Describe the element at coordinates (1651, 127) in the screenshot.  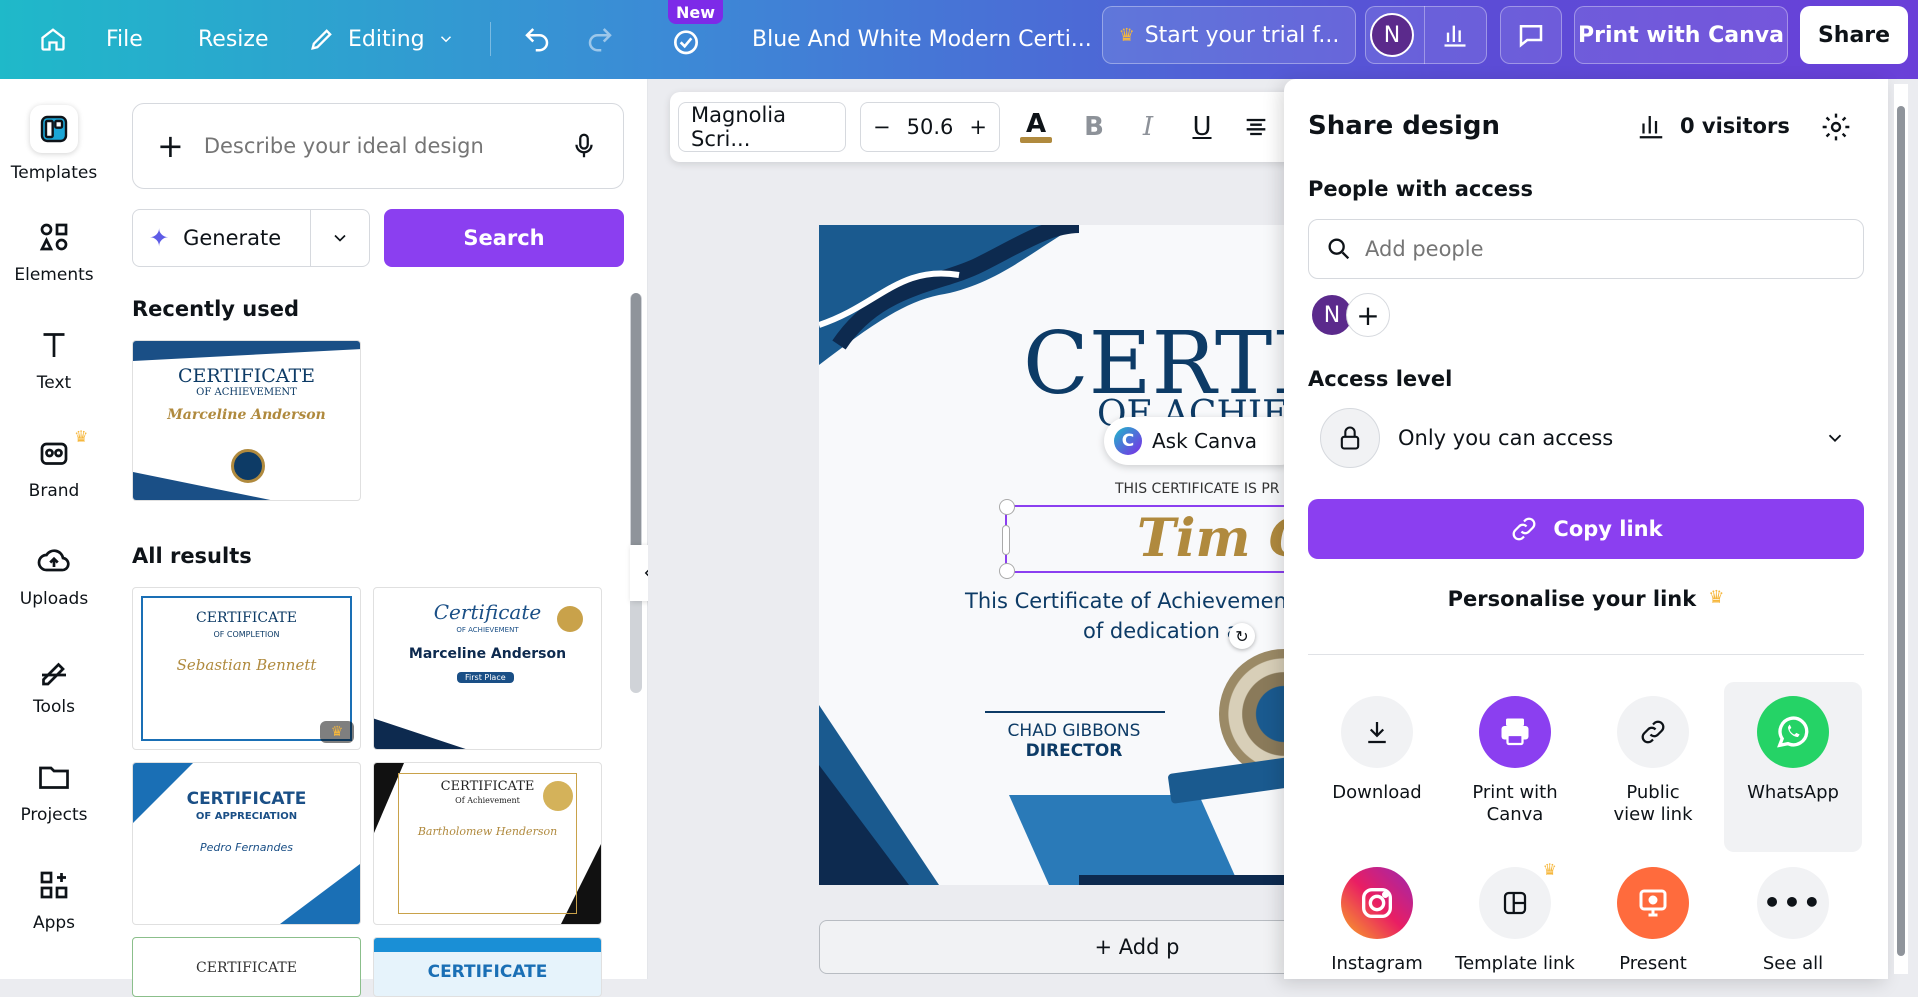
I see `bar-chart-icon` at that location.